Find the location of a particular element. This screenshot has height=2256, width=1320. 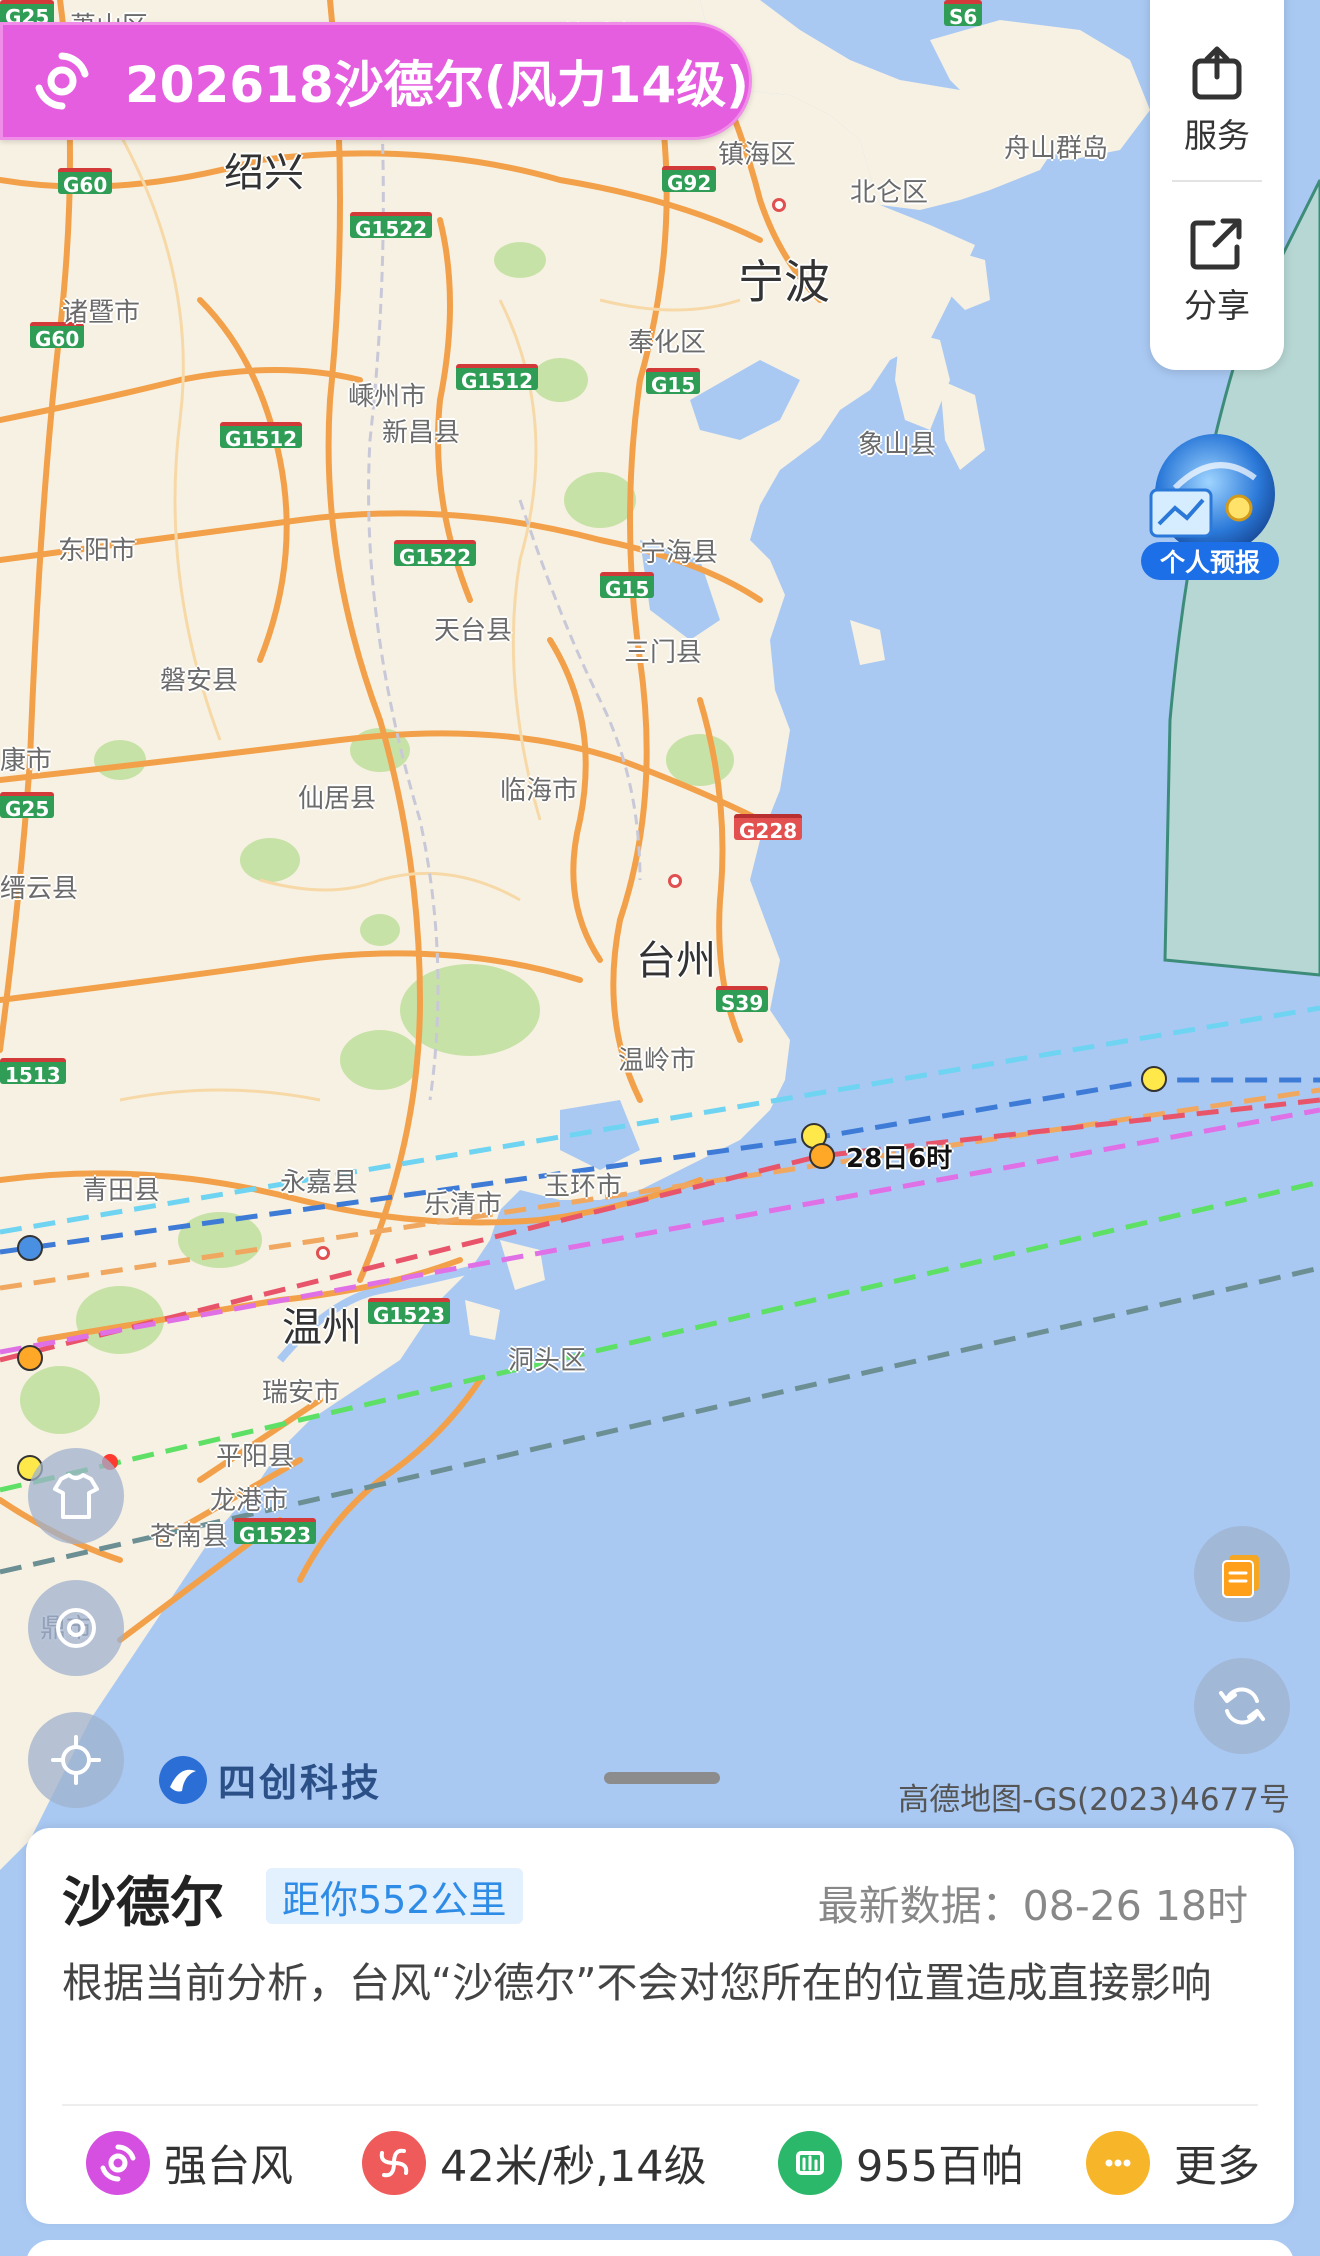

wind-stat: 42米/秒,14级 is located at coordinates (534, 2163).